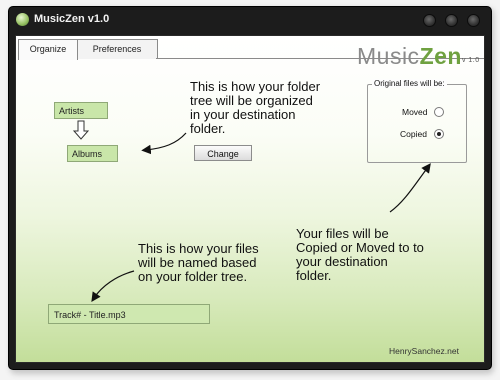 The image size is (500, 380). Describe the element at coordinates (113, 286) in the screenshot. I see `files-callout-arrow-icon` at that location.